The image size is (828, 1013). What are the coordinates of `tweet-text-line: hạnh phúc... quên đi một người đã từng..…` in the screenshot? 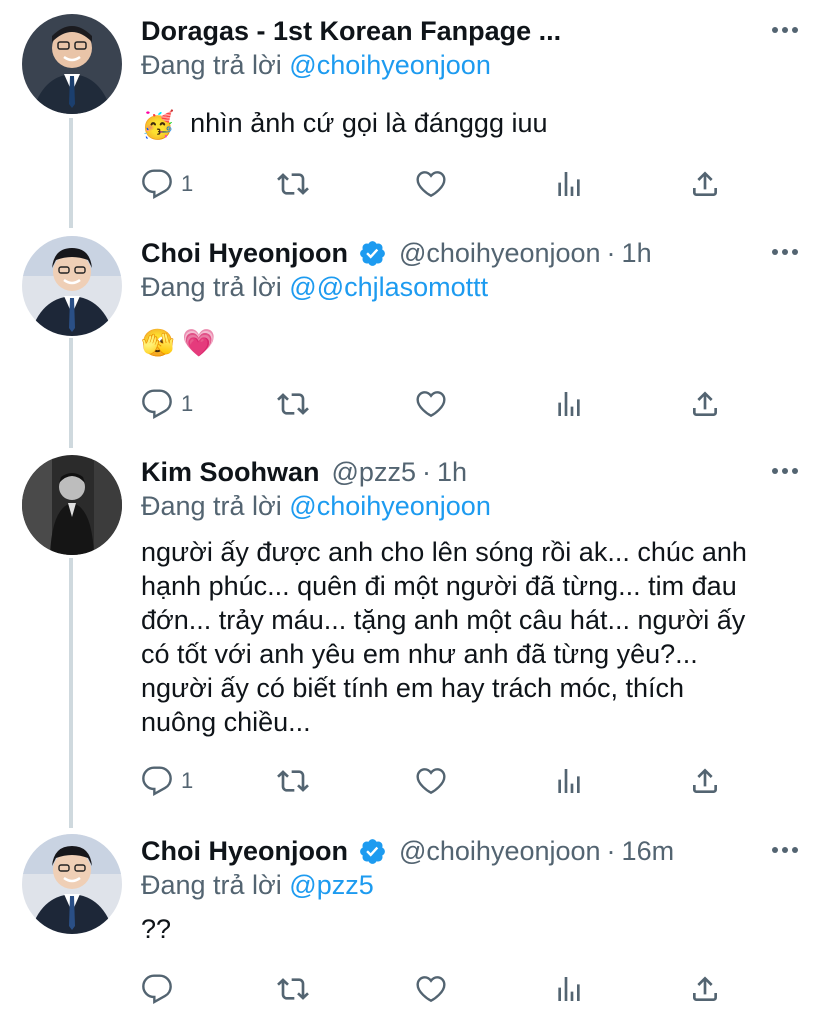 It's located at (439, 586).